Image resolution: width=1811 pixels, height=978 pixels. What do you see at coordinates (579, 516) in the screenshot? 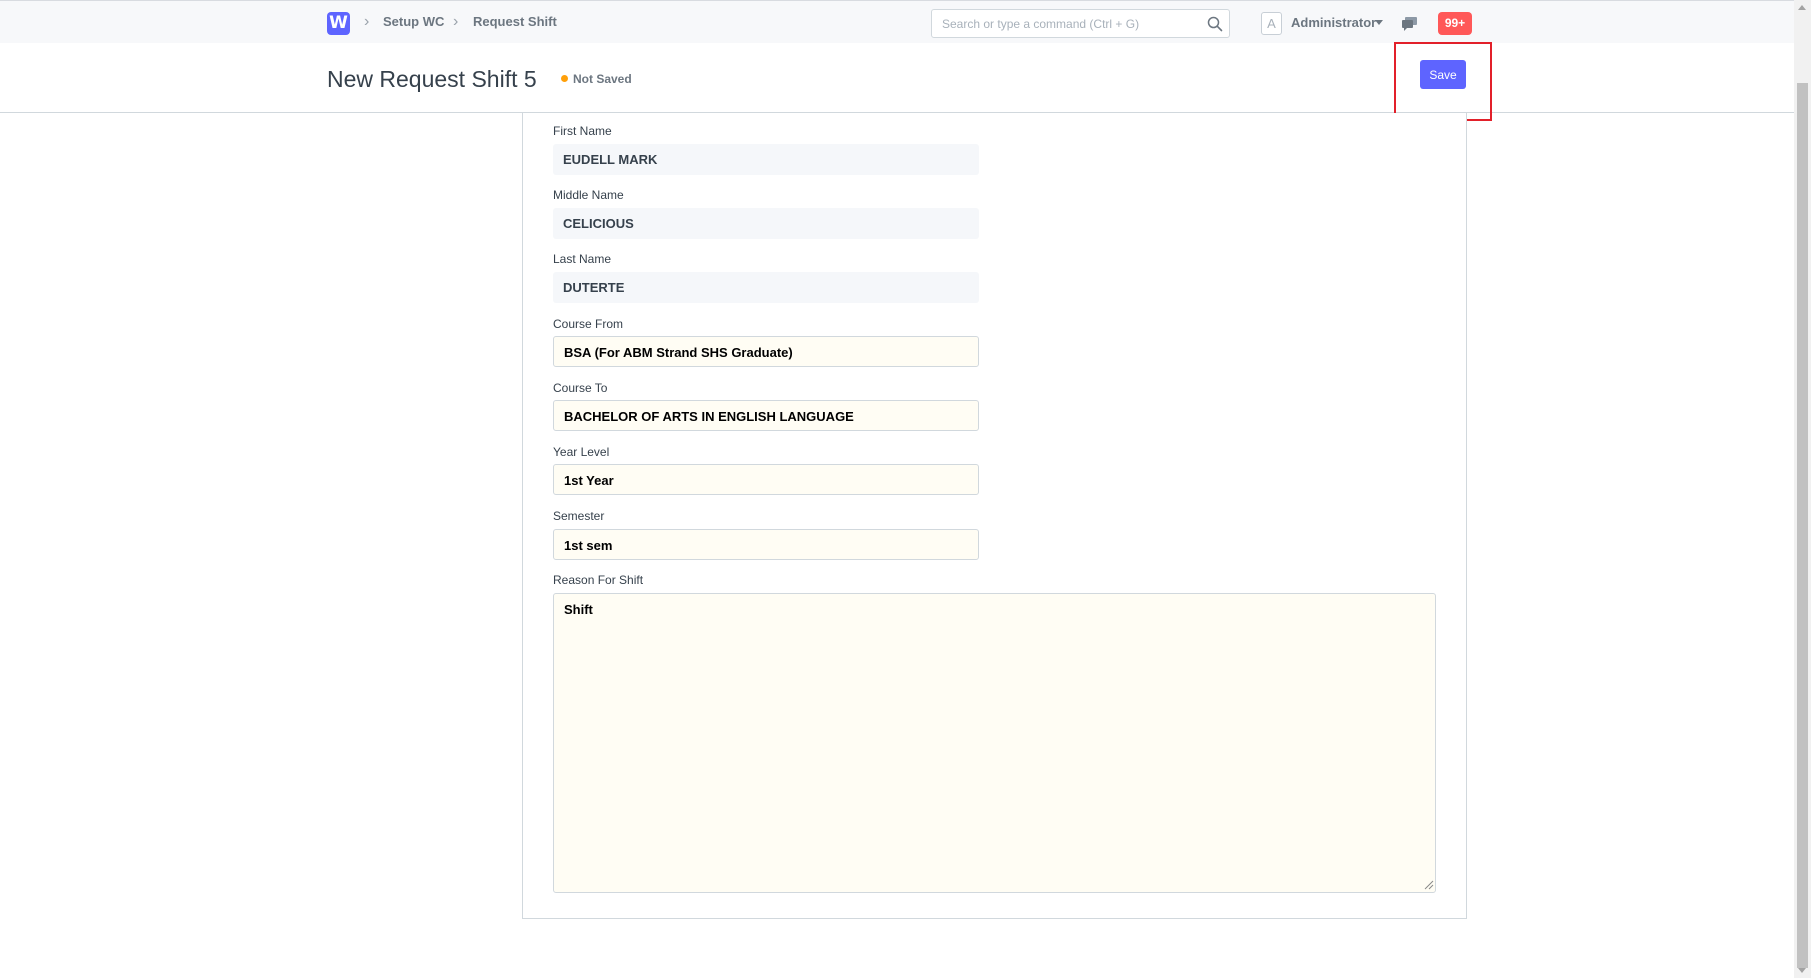
I see `semester-label: Semester` at bounding box center [579, 516].